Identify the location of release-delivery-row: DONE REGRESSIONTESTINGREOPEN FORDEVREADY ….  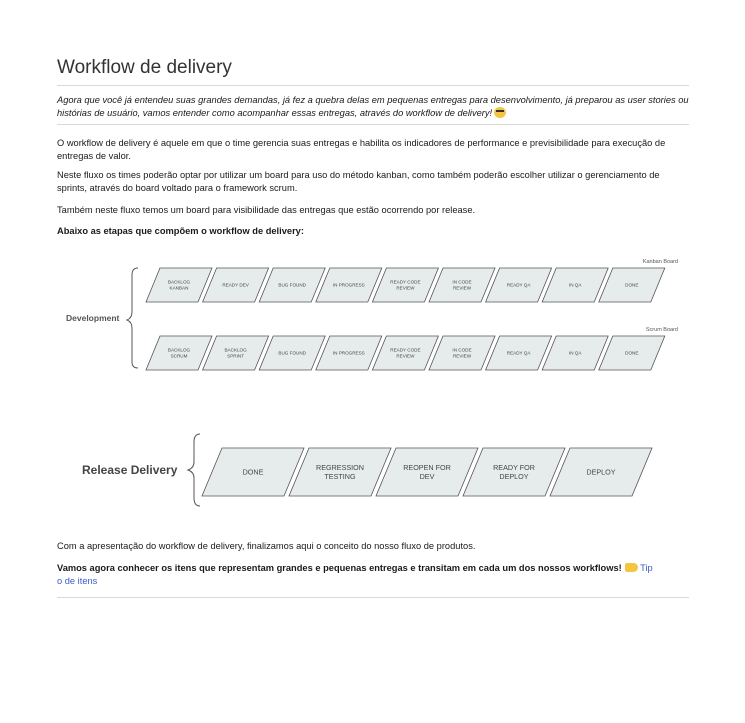
(427, 472).